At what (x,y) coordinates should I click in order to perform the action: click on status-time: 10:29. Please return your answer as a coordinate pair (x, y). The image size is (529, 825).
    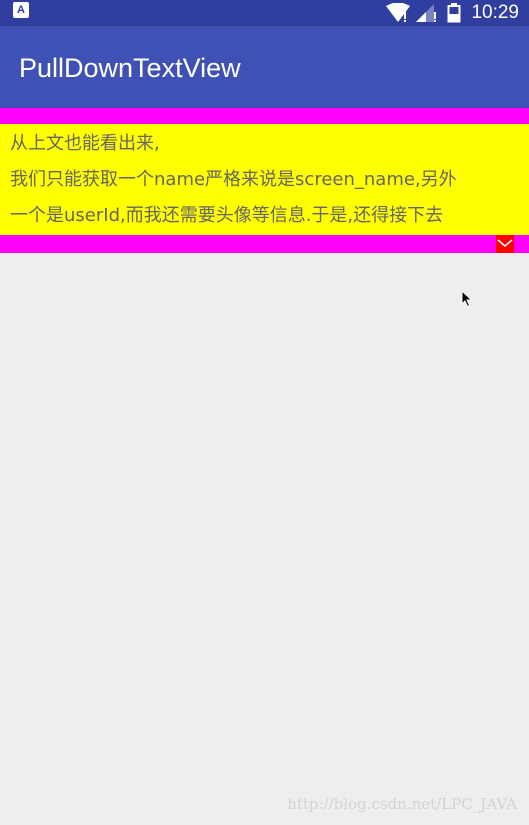
    Looking at the image, I should click on (495, 12).